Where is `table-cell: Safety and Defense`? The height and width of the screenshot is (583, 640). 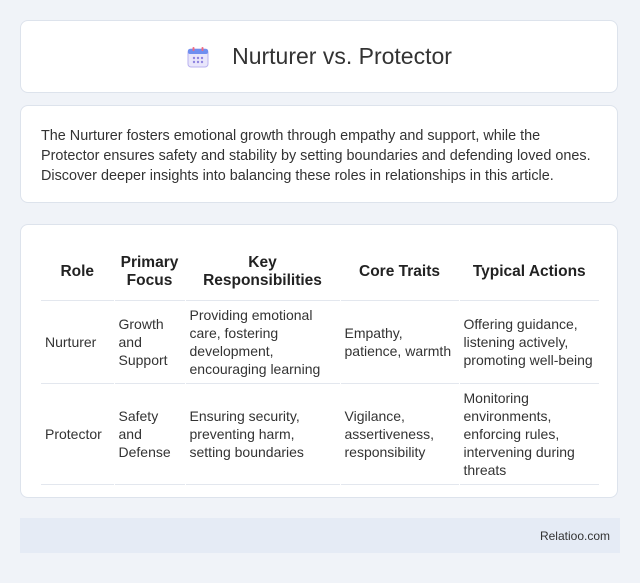
table-cell: Safety and Defense is located at coordinates (149, 434).